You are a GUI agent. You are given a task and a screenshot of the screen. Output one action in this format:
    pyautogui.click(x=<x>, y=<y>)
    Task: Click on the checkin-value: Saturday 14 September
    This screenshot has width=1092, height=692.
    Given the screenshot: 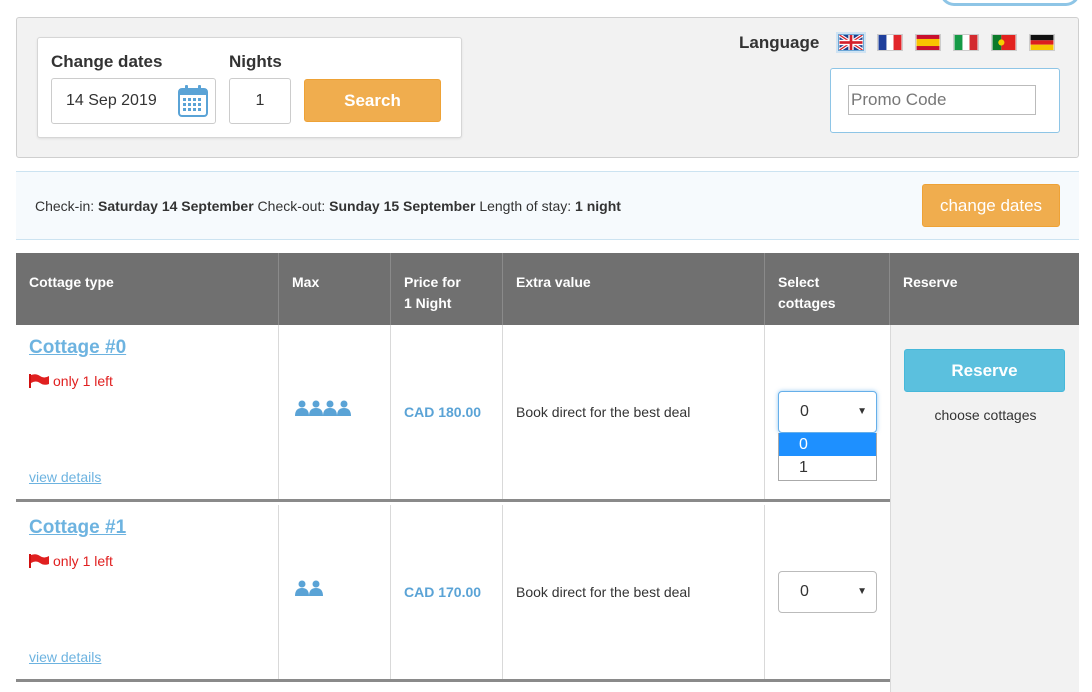 What is the action you would take?
    pyautogui.click(x=176, y=206)
    